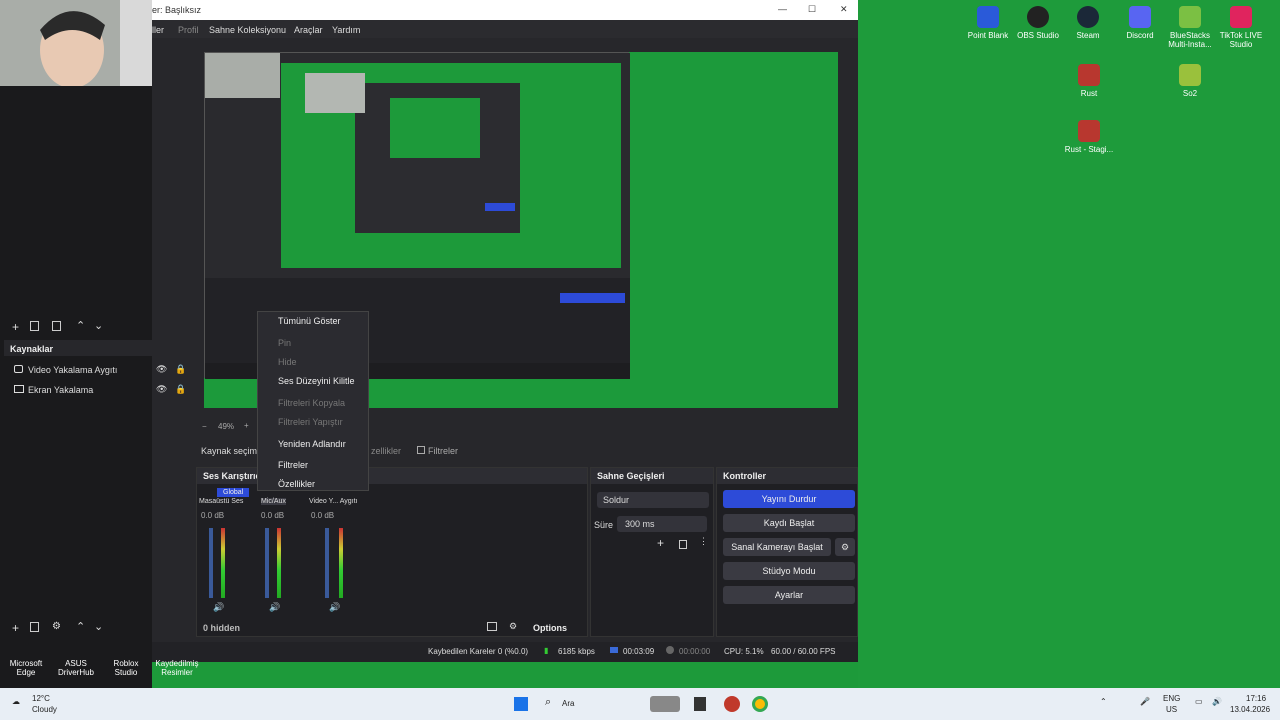 The image size is (1280, 720). I want to click on studio-mode-button: Stüdyo Modu, so click(789, 571).